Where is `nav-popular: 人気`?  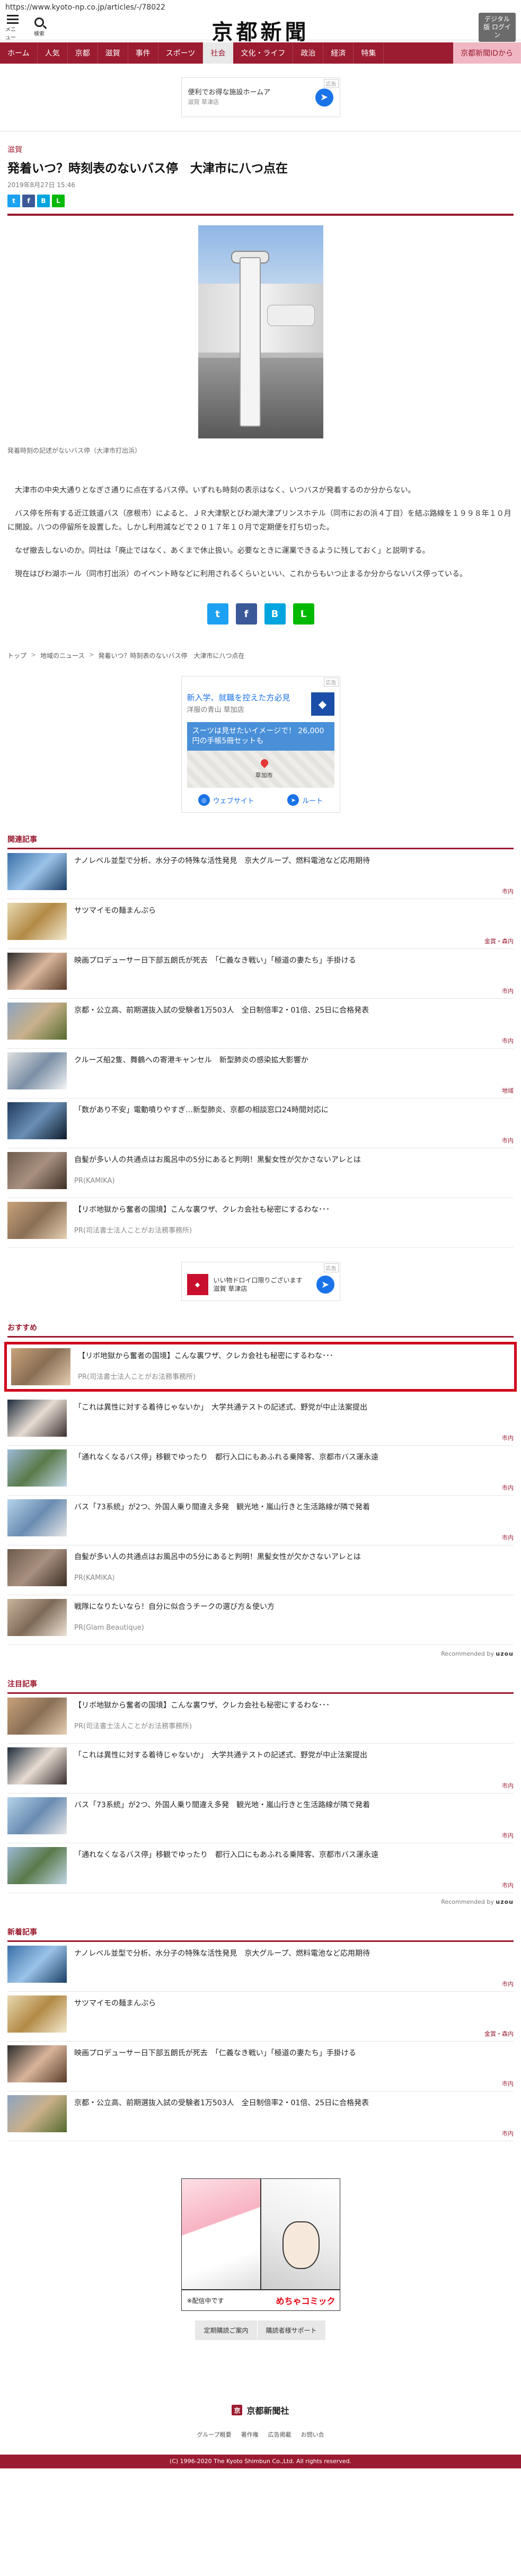
nav-popular: 人気 is located at coordinates (53, 53).